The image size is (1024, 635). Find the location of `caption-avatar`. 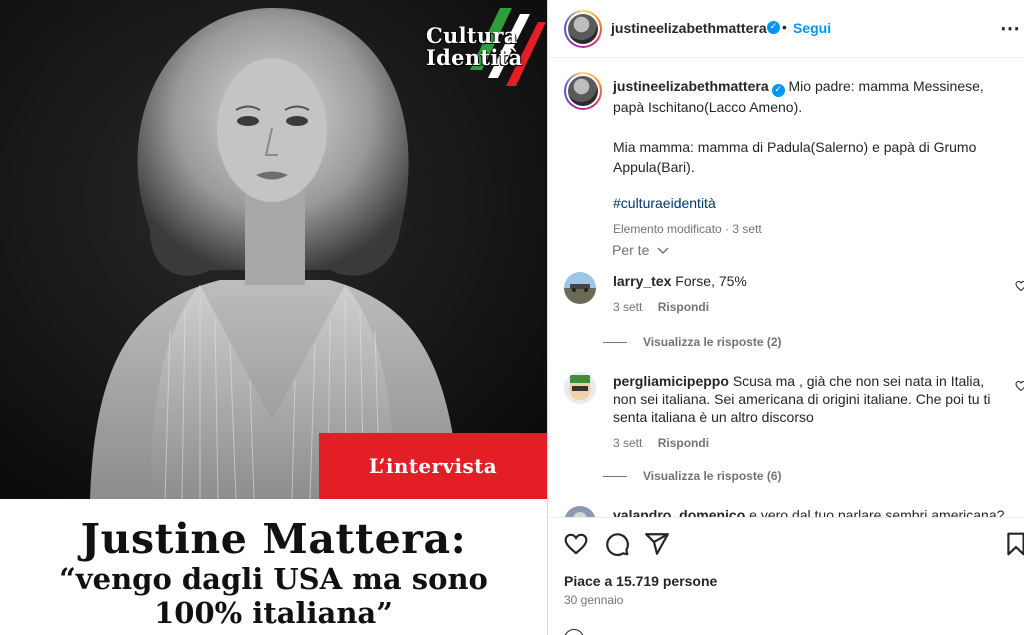

caption-avatar is located at coordinates (583, 91).